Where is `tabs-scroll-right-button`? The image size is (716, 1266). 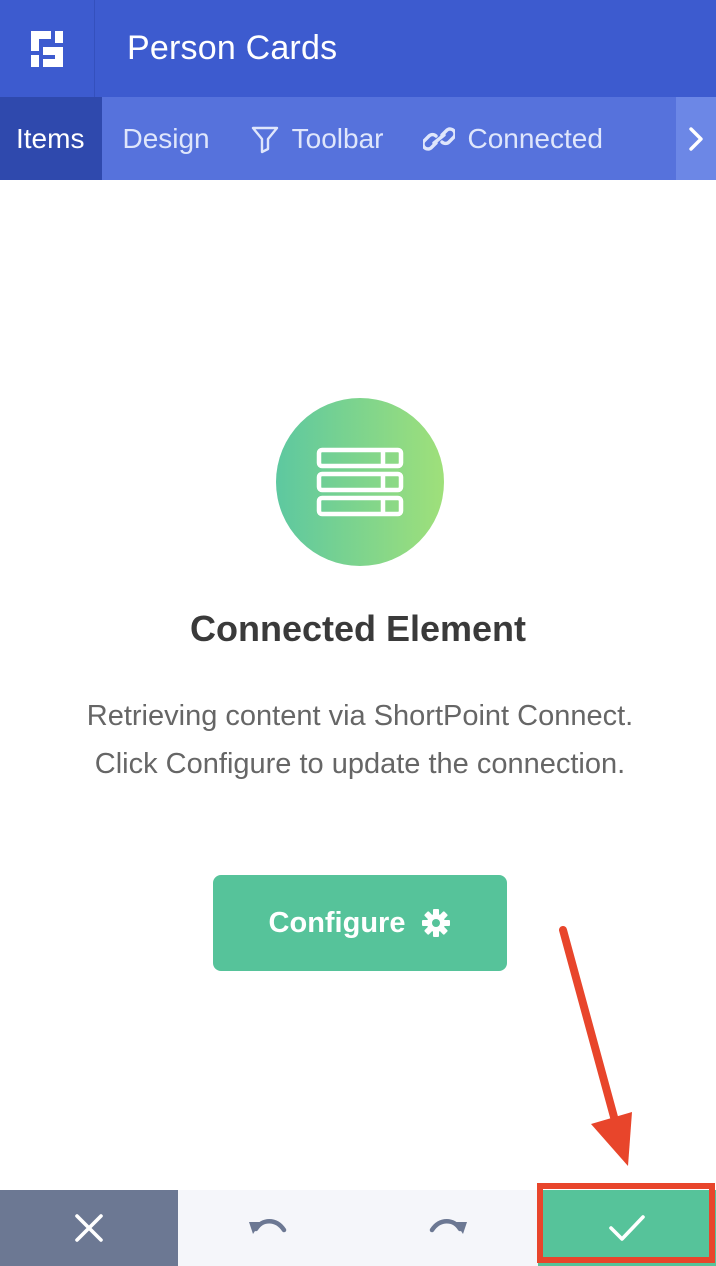
tabs-scroll-right-button is located at coordinates (696, 138).